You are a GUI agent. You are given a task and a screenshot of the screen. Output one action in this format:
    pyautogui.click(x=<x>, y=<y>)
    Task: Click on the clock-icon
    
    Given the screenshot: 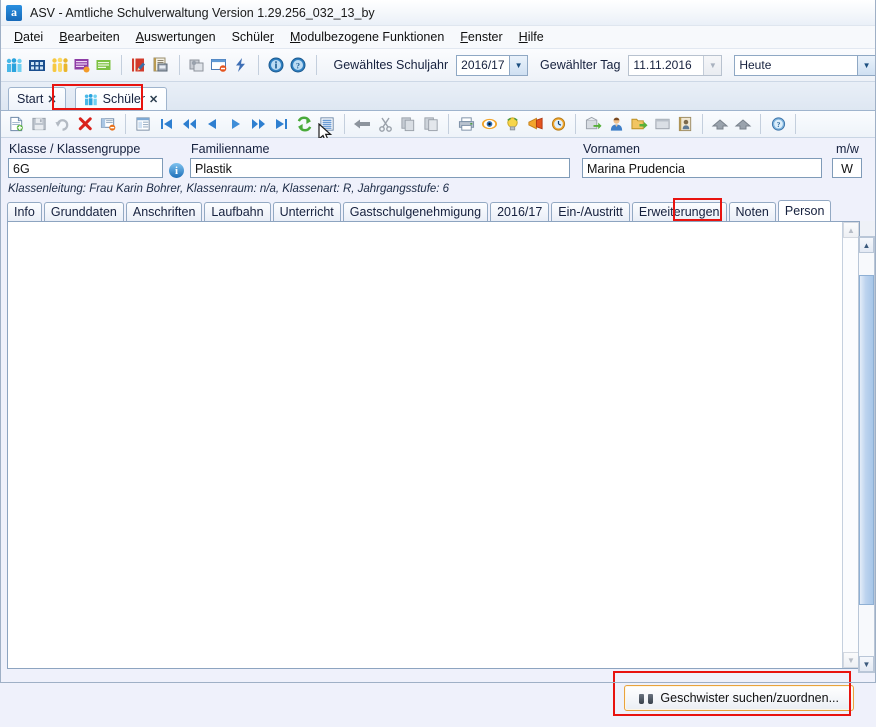 What is the action you would take?
    pyautogui.click(x=558, y=124)
    